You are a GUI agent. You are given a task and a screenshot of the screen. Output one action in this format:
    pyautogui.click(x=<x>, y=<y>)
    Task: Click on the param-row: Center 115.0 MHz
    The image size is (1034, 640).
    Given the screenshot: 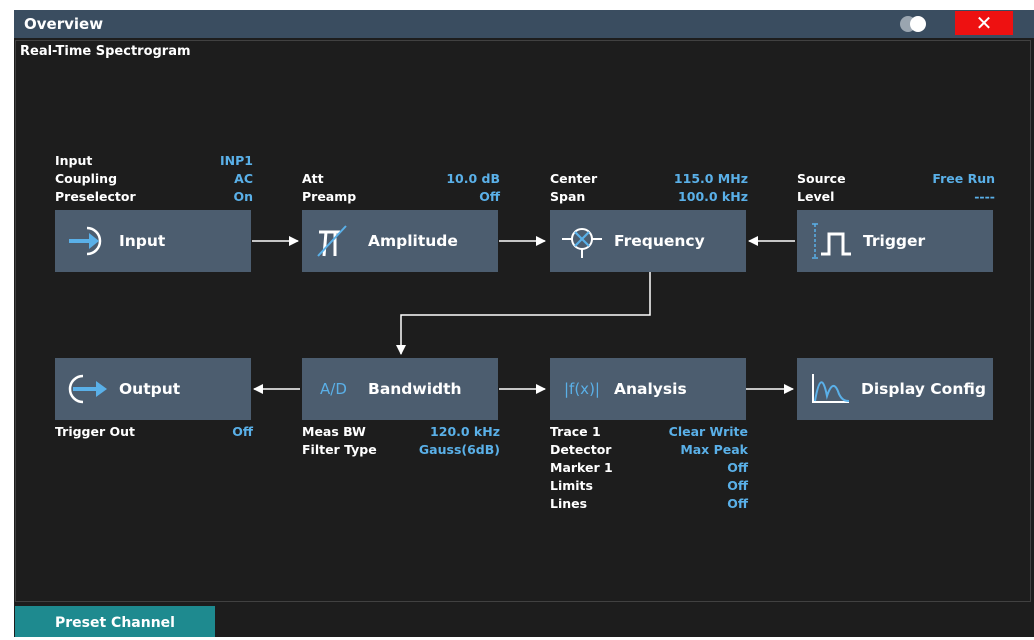 What is the action you would take?
    pyautogui.click(x=649, y=178)
    